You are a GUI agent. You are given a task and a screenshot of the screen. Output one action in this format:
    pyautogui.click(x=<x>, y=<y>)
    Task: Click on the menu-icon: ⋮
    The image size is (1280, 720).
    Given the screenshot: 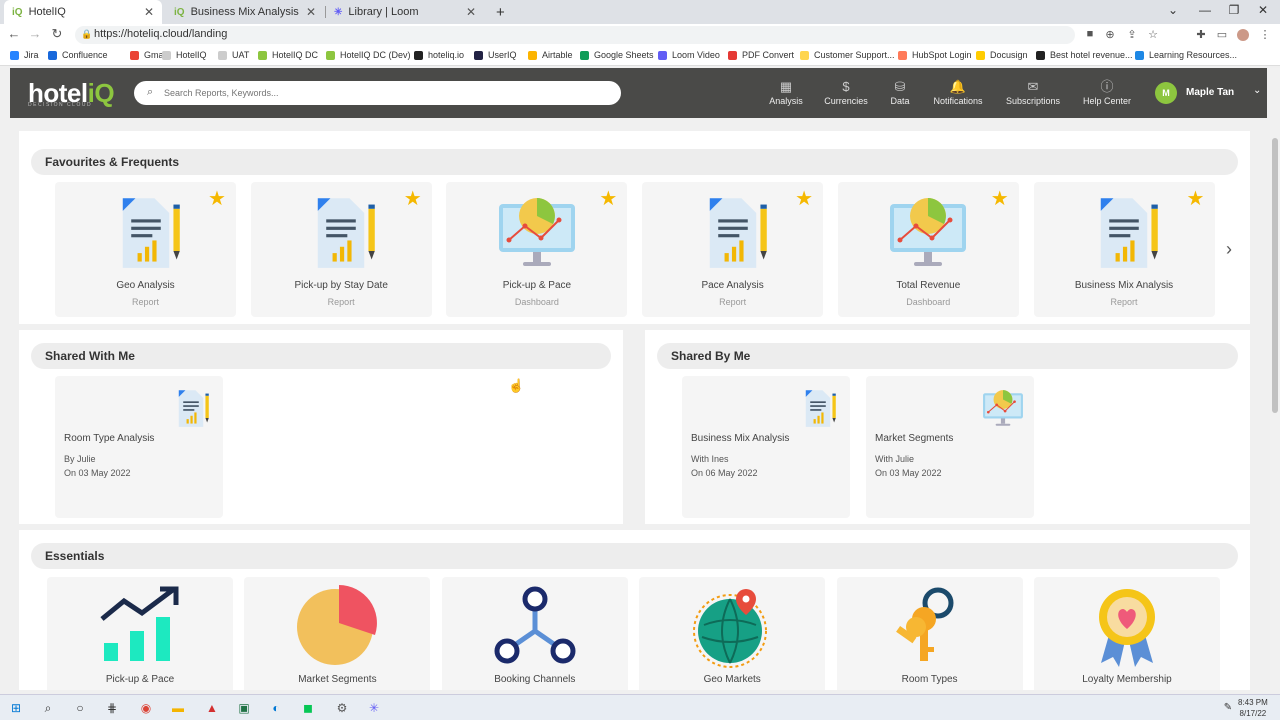 What is the action you would take?
    pyautogui.click(x=1265, y=34)
    